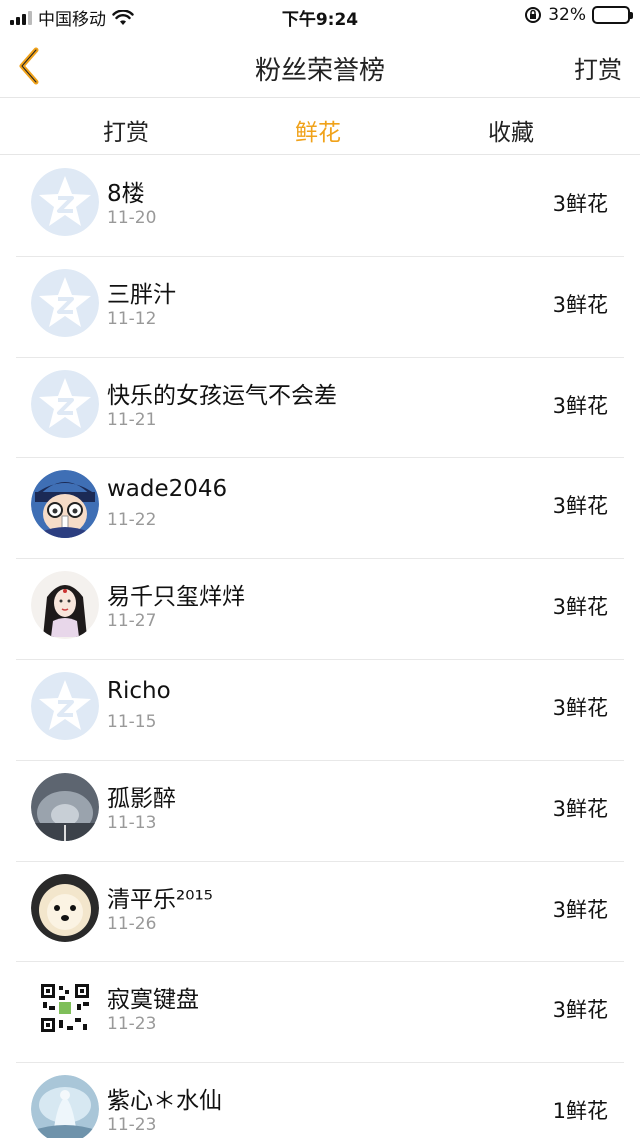 This screenshot has height=1138, width=640. Describe the element at coordinates (132, 218) in the screenshot. I see `gift-date: 11-20` at that location.